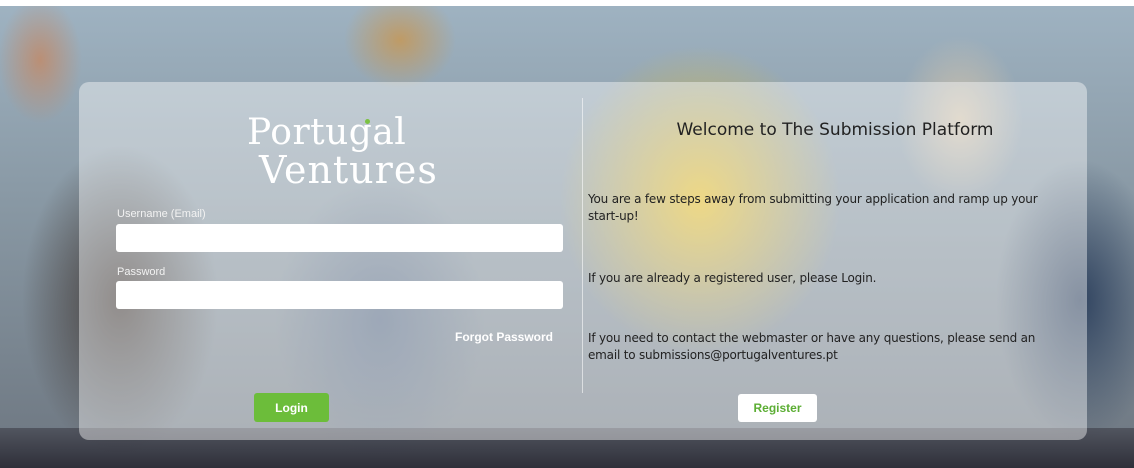 This screenshot has width=1134, height=468. Describe the element at coordinates (348, 170) in the screenshot. I see `logo-line-2: Ventures` at that location.